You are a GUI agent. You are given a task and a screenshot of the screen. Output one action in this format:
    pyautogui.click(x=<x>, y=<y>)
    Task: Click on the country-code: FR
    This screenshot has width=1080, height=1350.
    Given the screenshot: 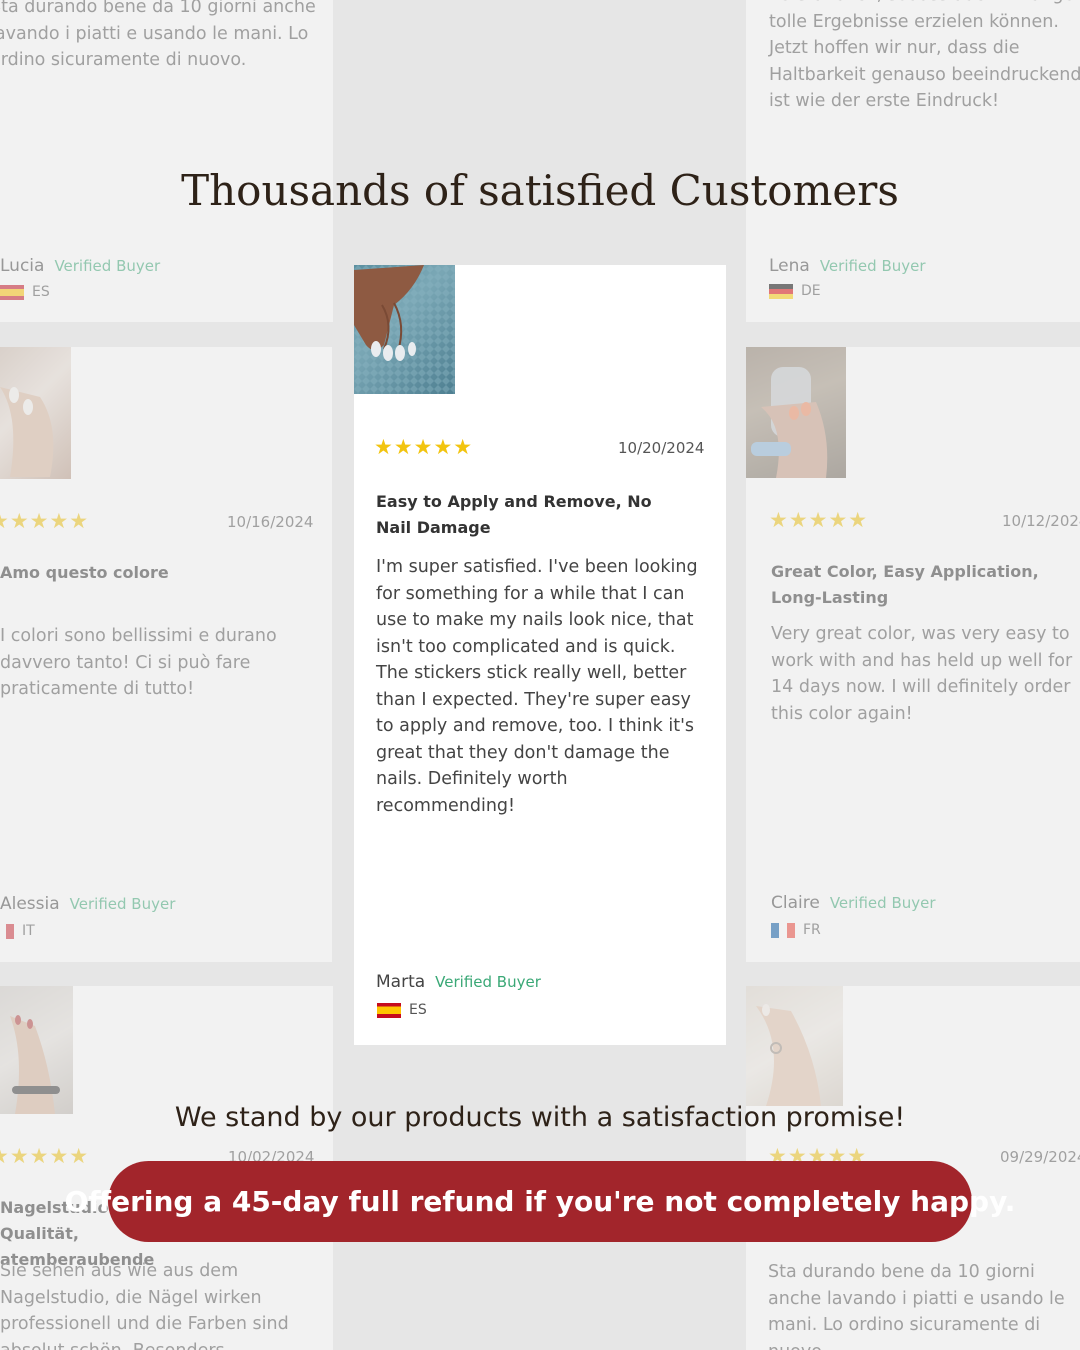 What is the action you would take?
    pyautogui.click(x=812, y=930)
    